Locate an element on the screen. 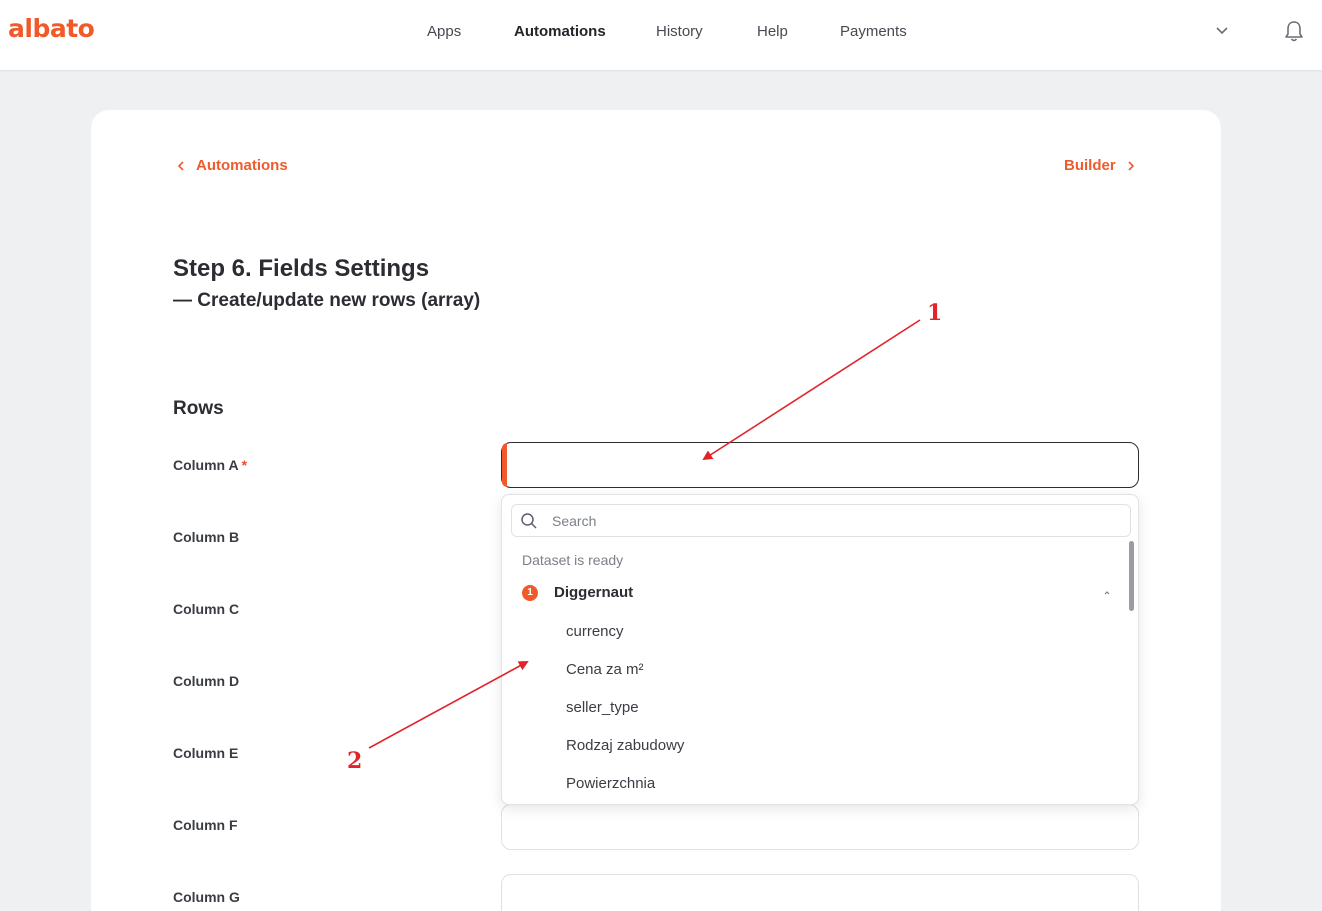 The image size is (1322, 911). step-subtitle: — Create/update new rows (array) is located at coordinates (327, 300).